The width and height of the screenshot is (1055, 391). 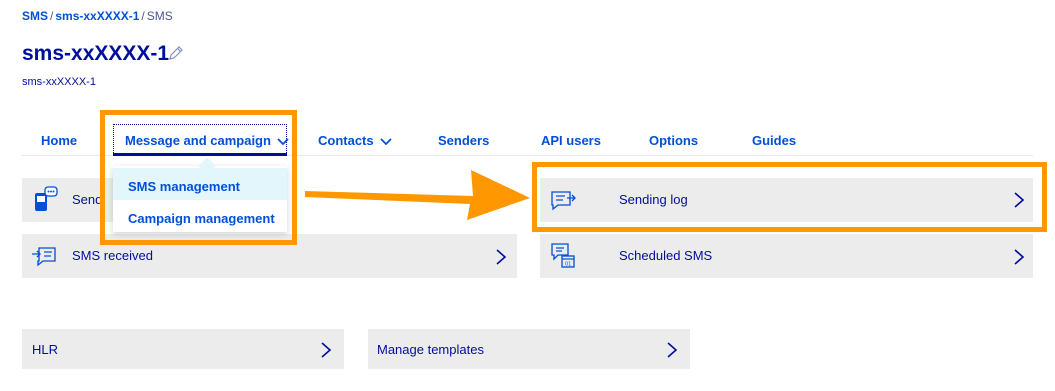 I want to click on breadcrumb: SMS / sms-xxXXXX-1/SMS, so click(x=97, y=16).